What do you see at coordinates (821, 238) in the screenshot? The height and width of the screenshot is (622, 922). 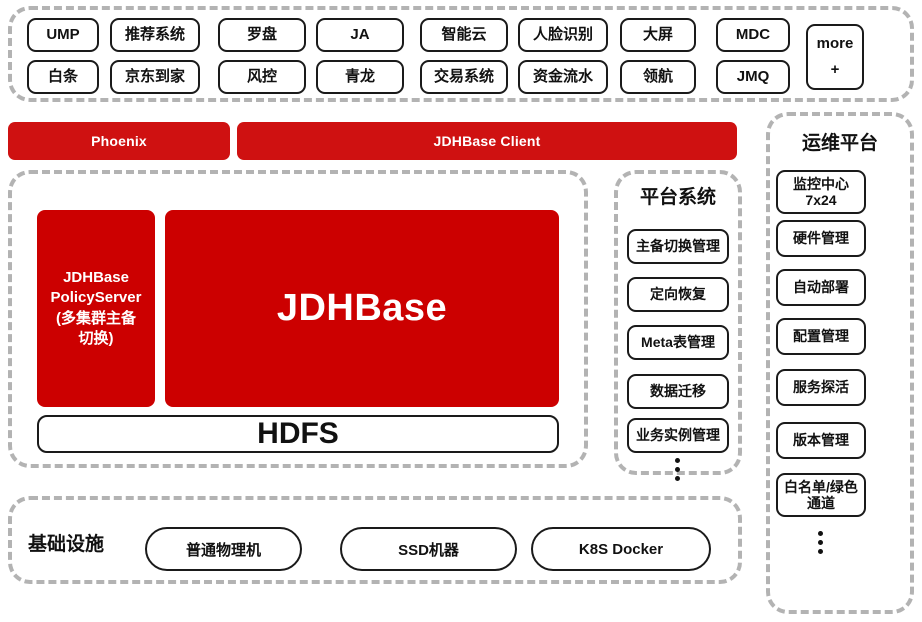 I see `ops-item-yingjianguanli: 硬件管理` at bounding box center [821, 238].